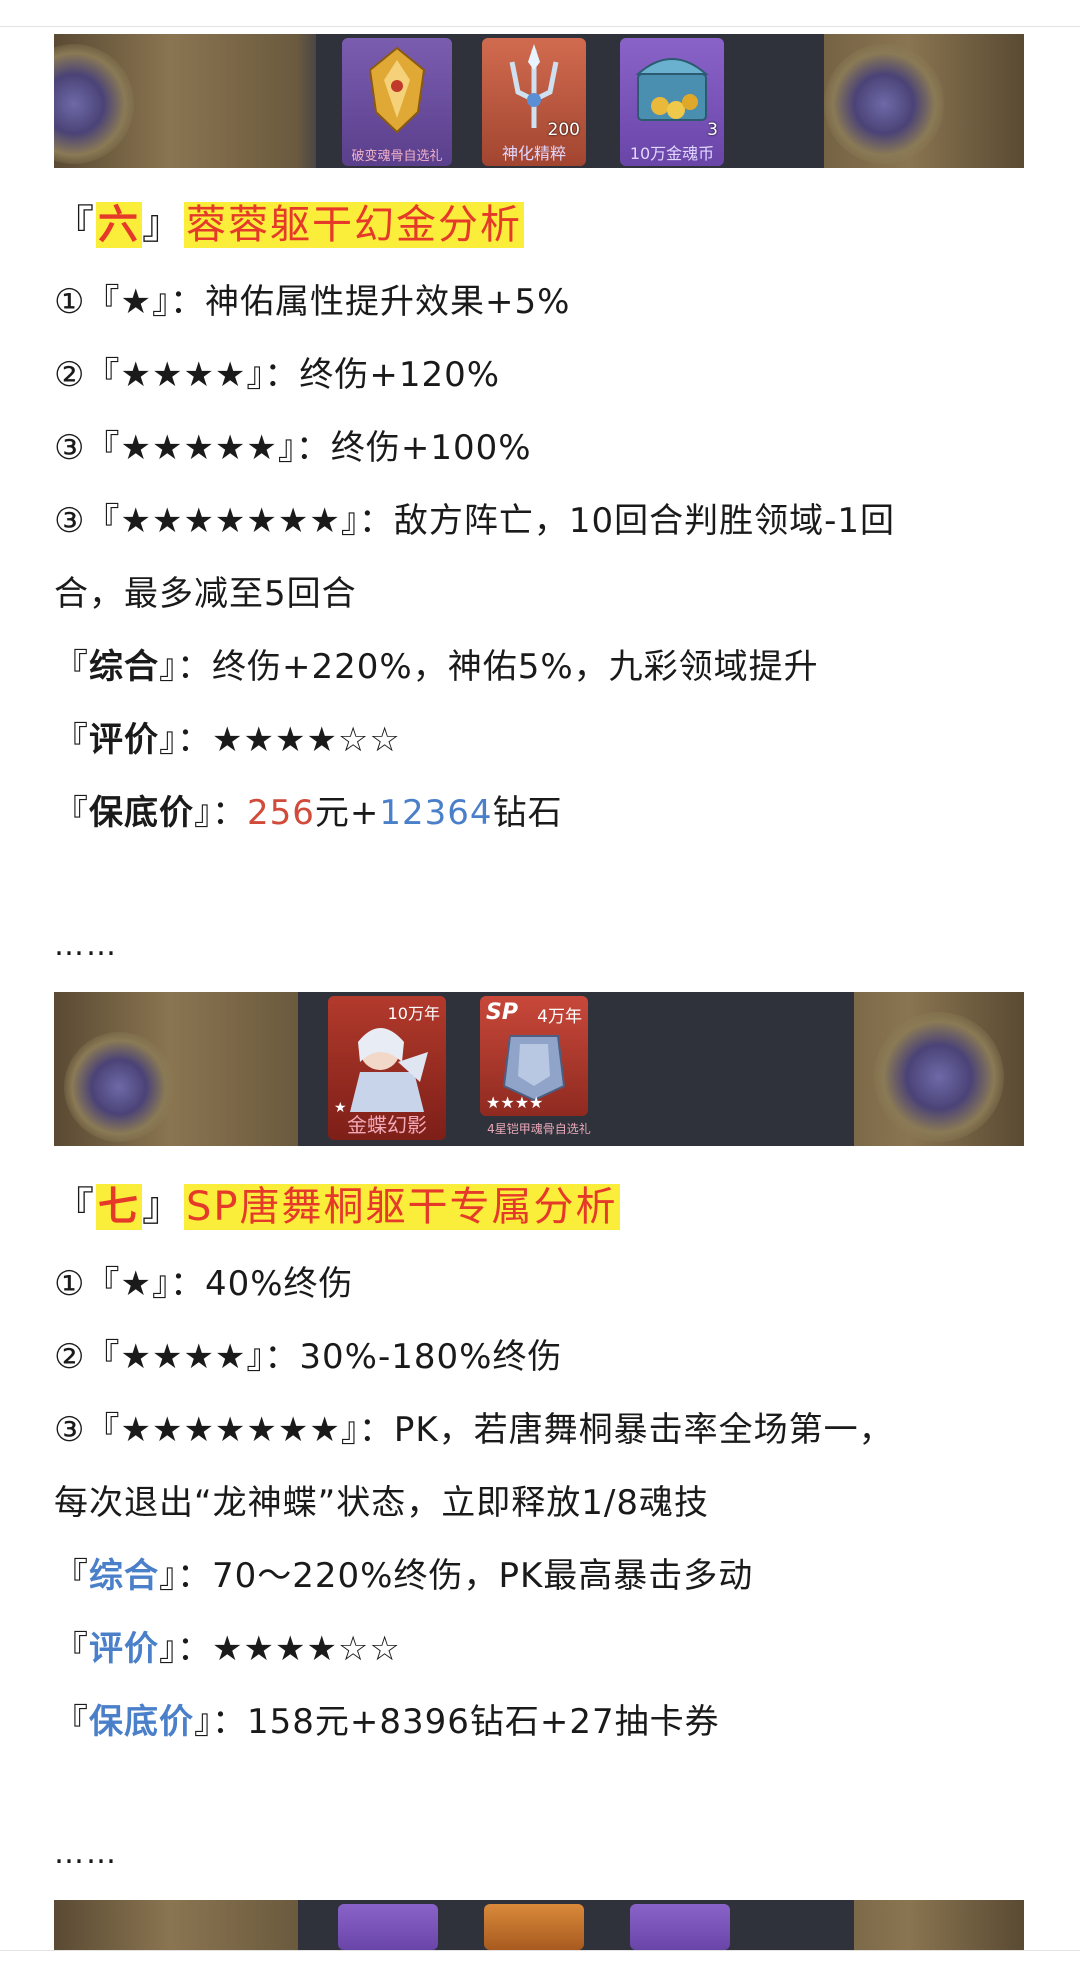 The height and width of the screenshot is (1977, 1080). What do you see at coordinates (712, 130) in the screenshot?
I see `reward-item-count: 3` at bounding box center [712, 130].